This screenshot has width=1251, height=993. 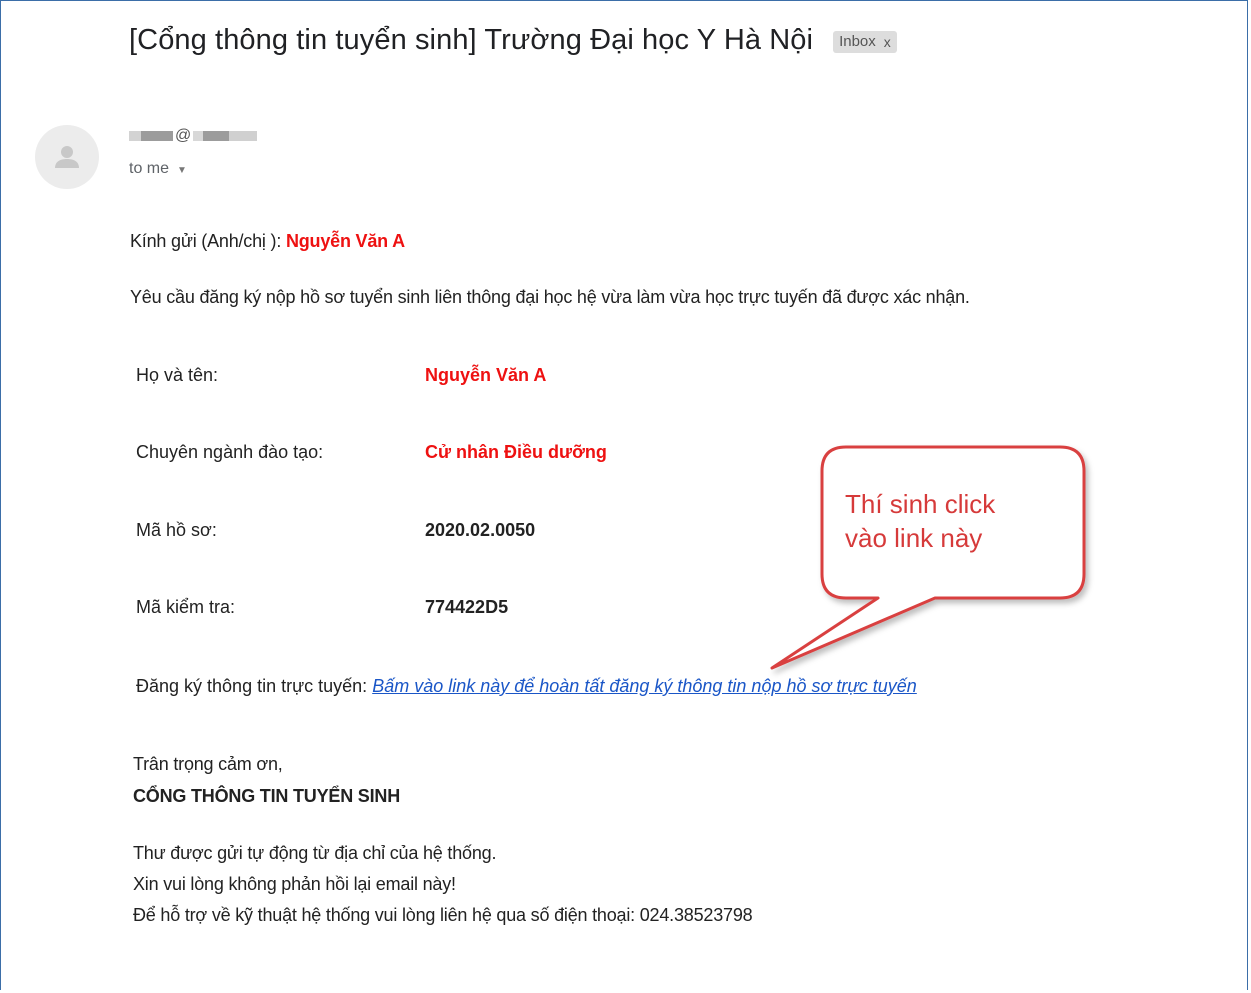 I want to click on callout-text: Thí sinh click vào link này, so click(x=955, y=521).